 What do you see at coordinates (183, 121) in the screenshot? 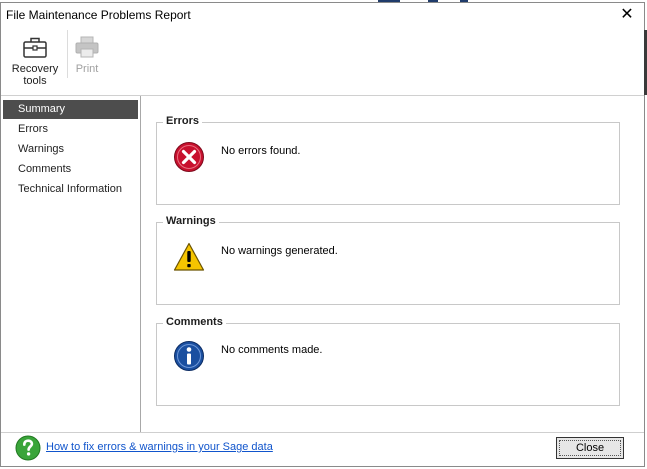
I see `errors-section-title: Errors` at bounding box center [183, 121].